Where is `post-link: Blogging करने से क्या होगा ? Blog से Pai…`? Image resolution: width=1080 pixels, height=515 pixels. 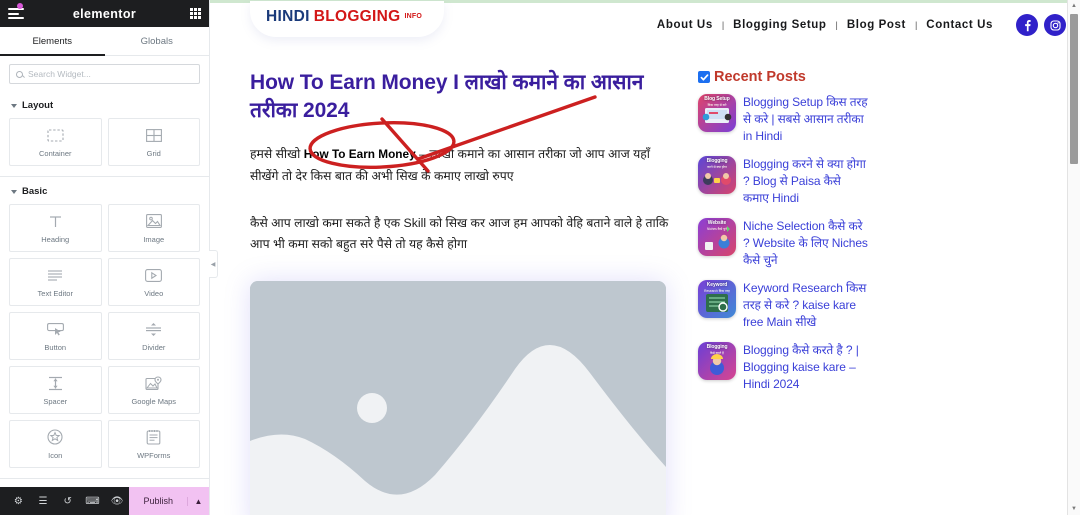
post-link: Blogging करने से क्या होगा ? Blog से Pai… is located at coordinates (805, 181).